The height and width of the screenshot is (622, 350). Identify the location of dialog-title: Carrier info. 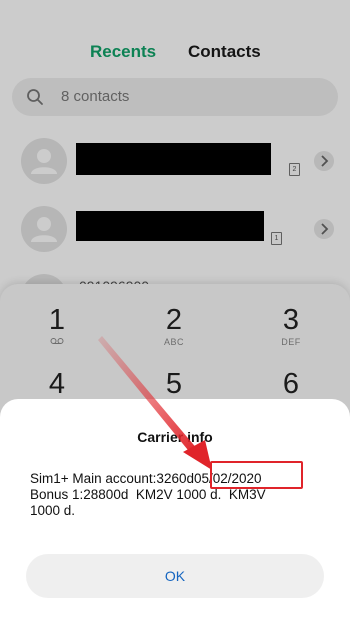
(175, 437).